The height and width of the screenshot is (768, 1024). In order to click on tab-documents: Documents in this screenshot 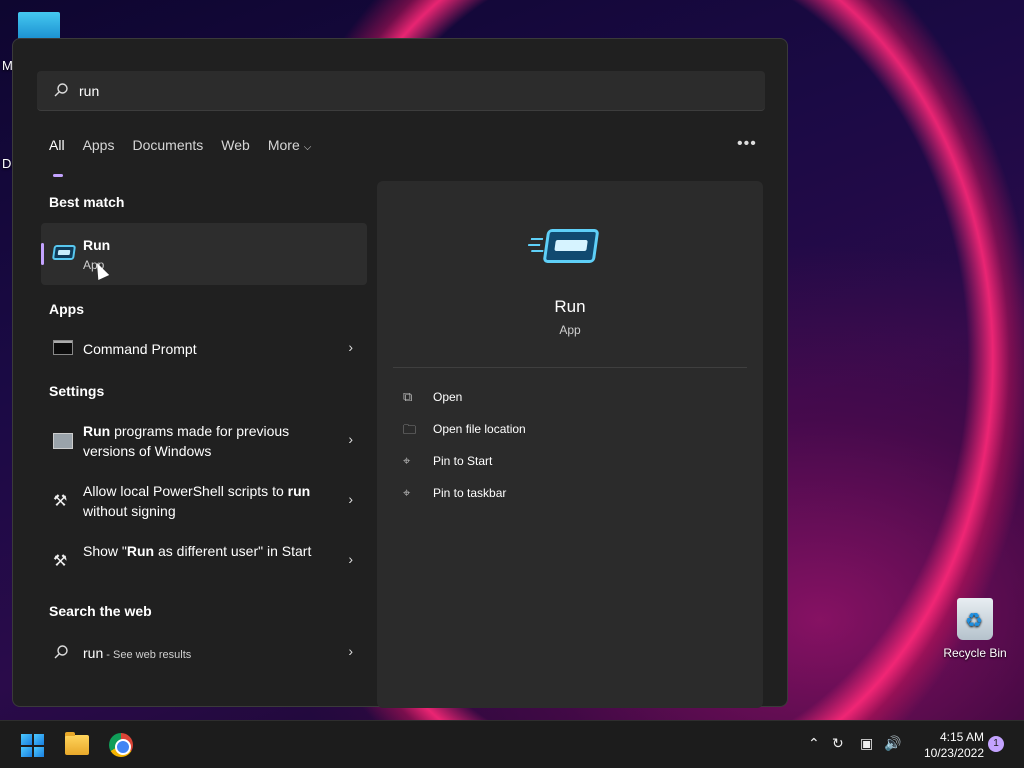, I will do `click(167, 152)`.